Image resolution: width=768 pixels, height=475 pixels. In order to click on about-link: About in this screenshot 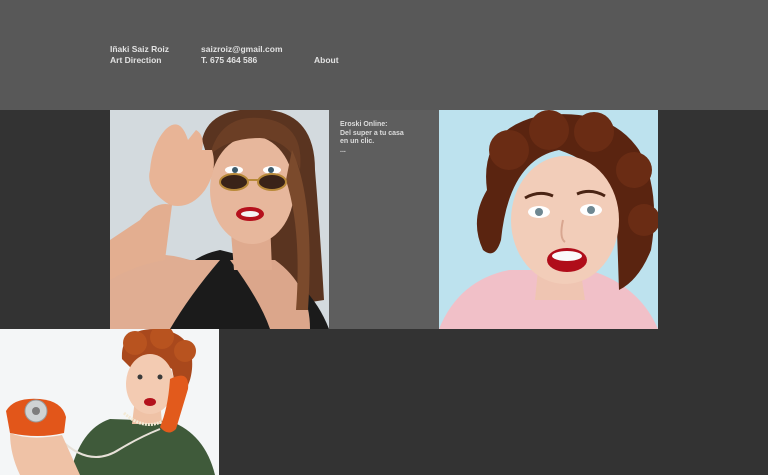, I will do `click(326, 60)`.